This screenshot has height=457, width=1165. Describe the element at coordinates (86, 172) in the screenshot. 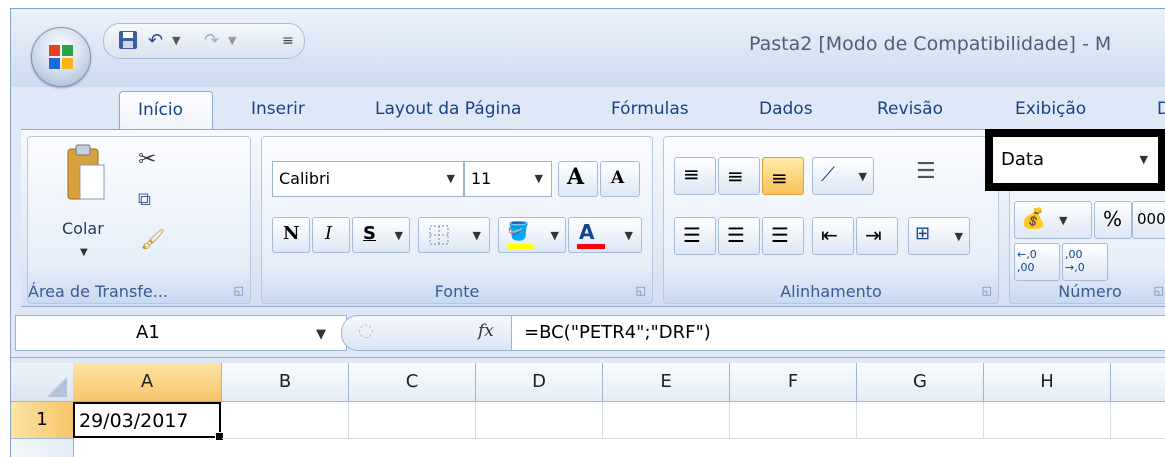

I see `paste-icon` at that location.